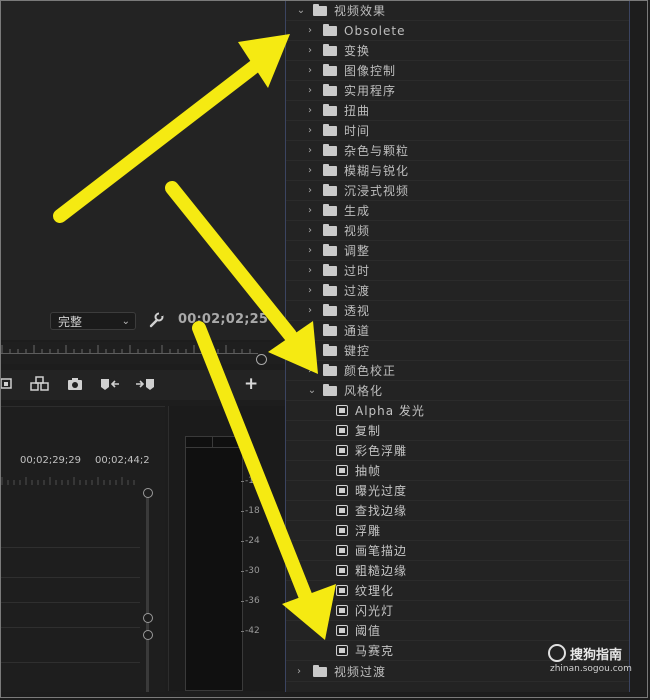 Image resolution: width=650 pixels, height=700 pixels. What do you see at coordinates (457, 471) in the screenshot?
I see `effect-item: 抽帧` at bounding box center [457, 471].